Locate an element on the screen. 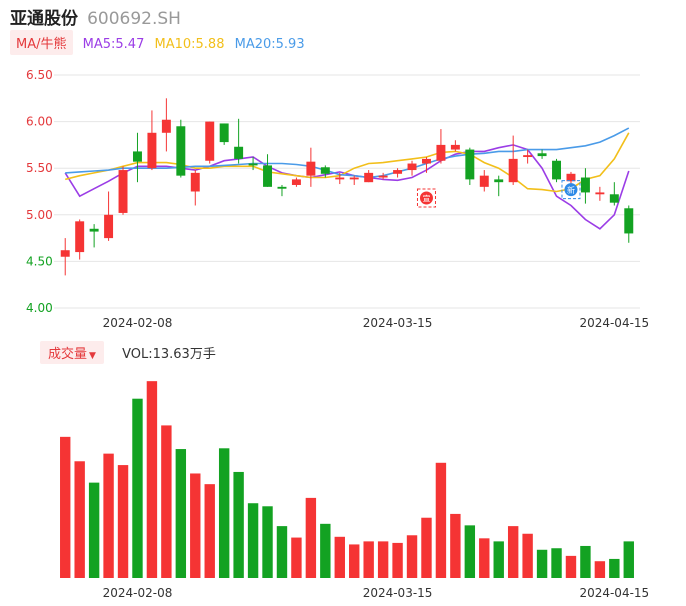 This screenshot has height=606, width=686. event-marker: 宣 is located at coordinates (426, 198).